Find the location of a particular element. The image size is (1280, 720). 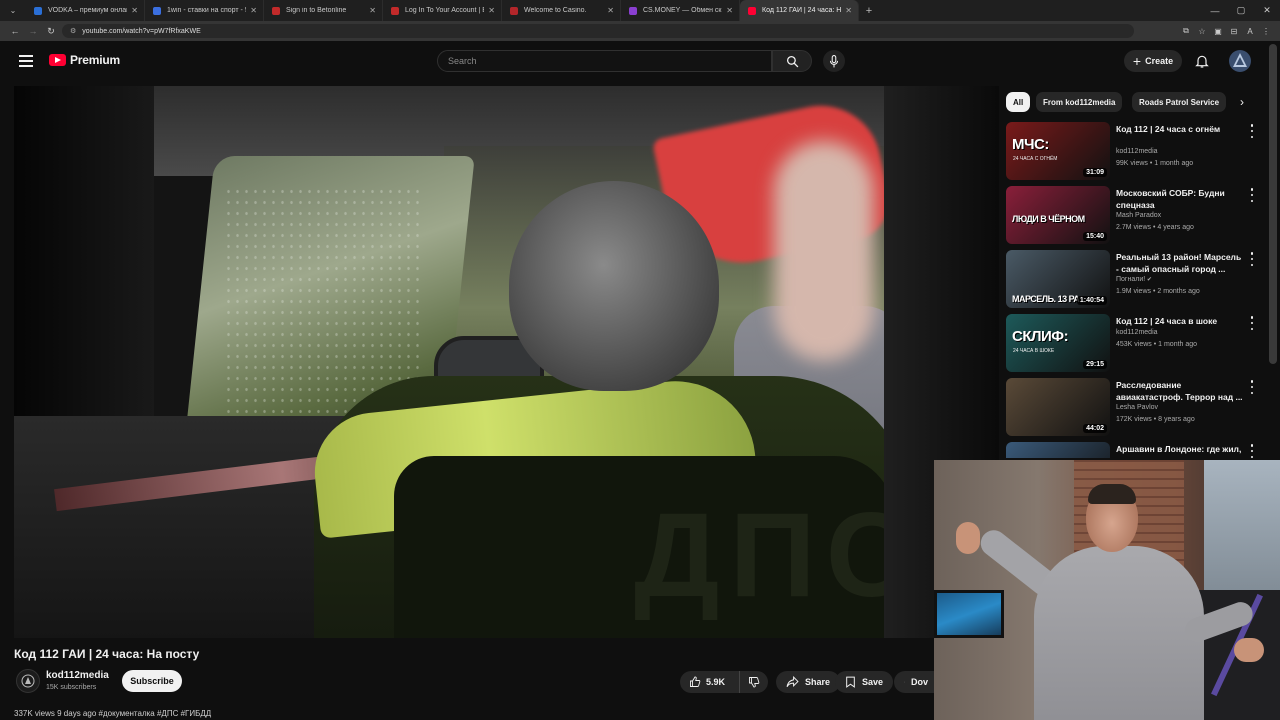

recommendation-thumbnail: МАРСЕЛЬ. 13 РА 1:40:54 is located at coordinates (1058, 279).